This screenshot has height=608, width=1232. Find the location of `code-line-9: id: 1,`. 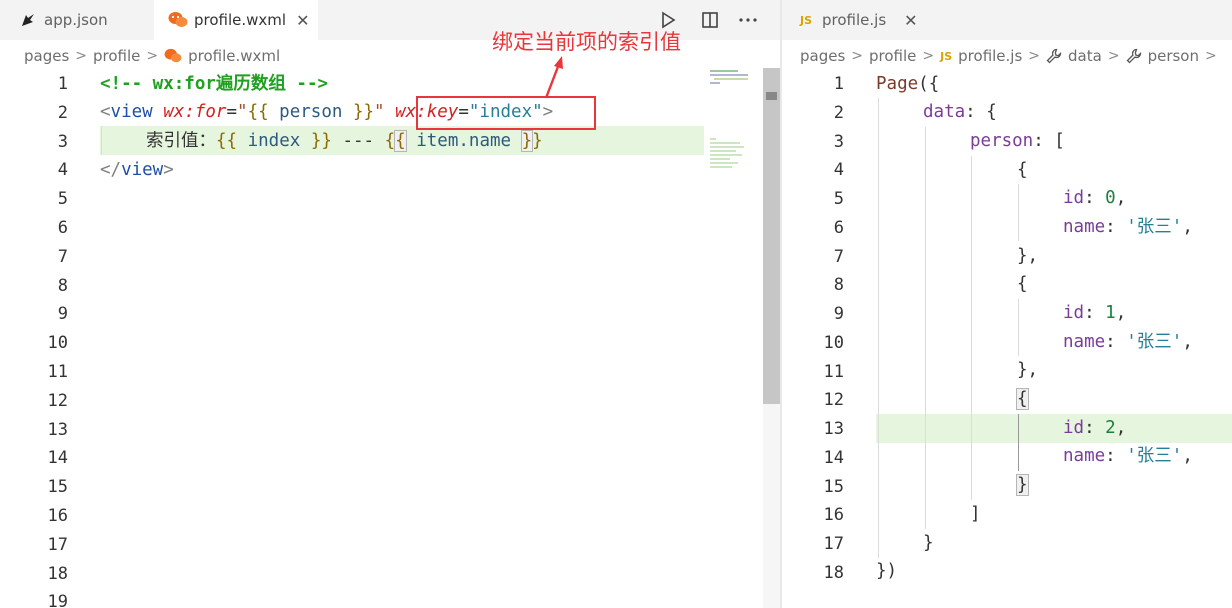

code-line-9: id: 1, is located at coordinates (1094, 313).